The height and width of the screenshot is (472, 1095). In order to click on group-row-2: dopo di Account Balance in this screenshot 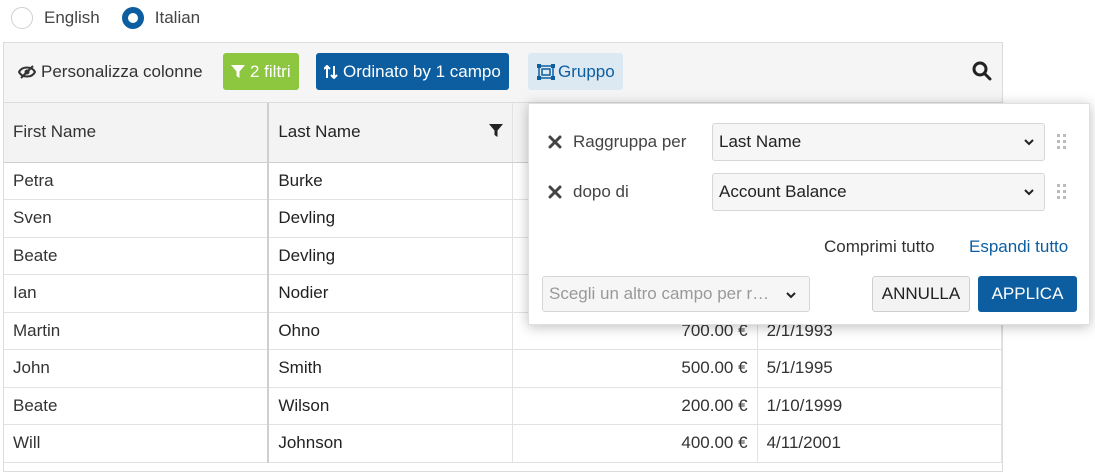, I will do `click(809, 192)`.